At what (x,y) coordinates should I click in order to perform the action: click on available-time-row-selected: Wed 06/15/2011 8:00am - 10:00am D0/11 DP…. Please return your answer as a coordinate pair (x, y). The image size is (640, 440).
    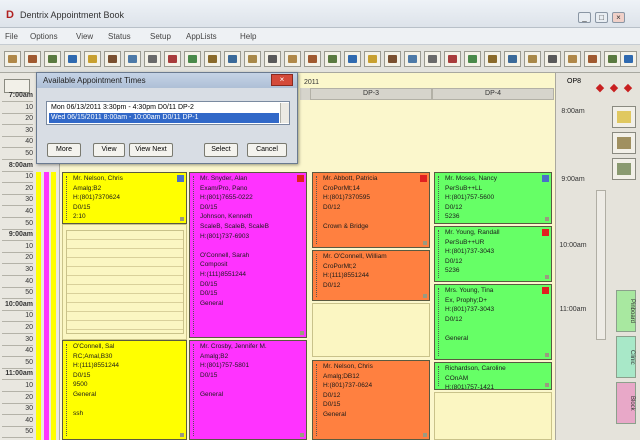
    Looking at the image, I should click on (164, 118).